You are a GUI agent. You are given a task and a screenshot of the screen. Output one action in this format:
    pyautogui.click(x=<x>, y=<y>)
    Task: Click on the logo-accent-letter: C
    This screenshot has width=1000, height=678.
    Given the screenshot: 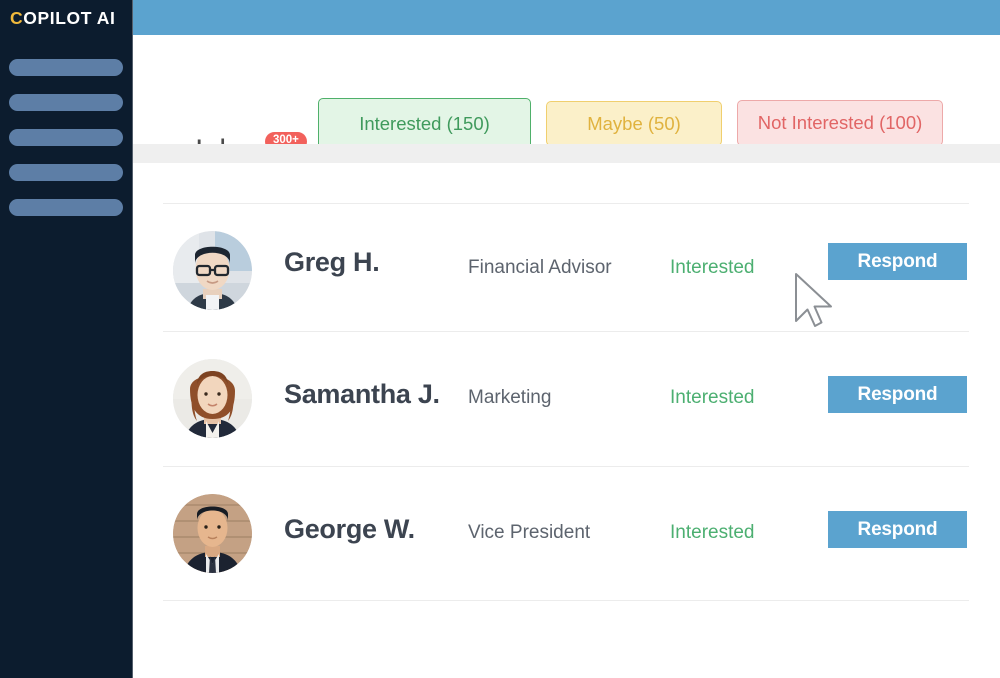 What is the action you would take?
    pyautogui.click(x=17, y=18)
    